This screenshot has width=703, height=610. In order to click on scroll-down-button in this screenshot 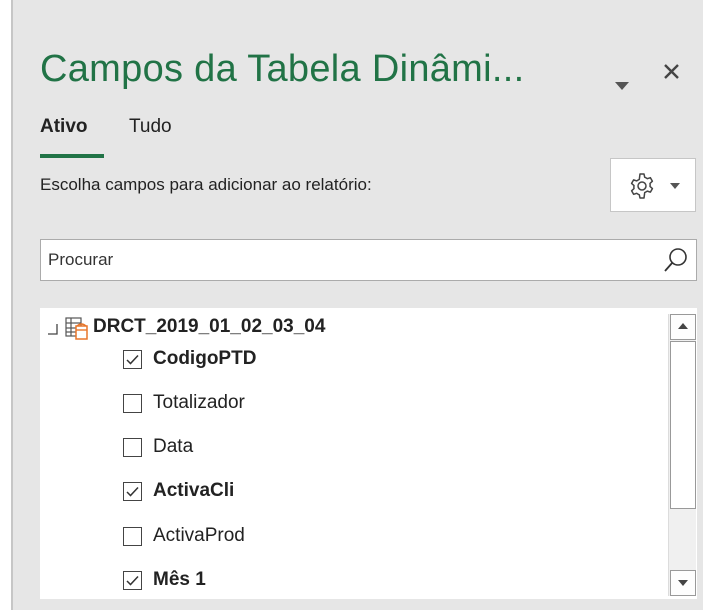, I will do `click(683, 583)`.